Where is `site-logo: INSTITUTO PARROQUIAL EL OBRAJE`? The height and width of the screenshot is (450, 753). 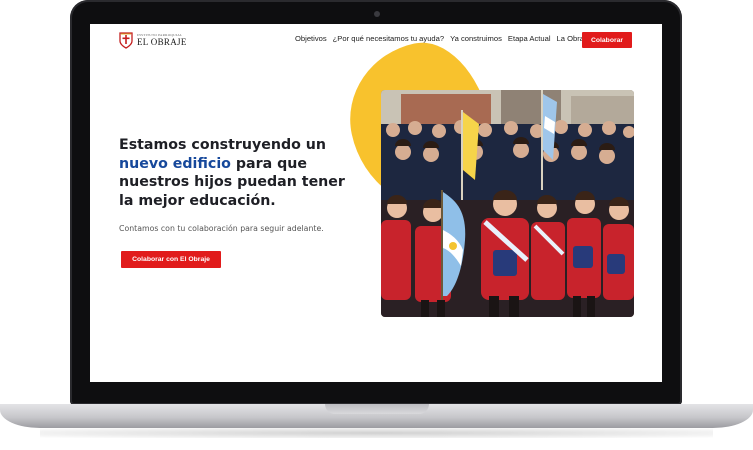 site-logo: INSTITUTO PARROQUIAL EL OBRAJE is located at coordinates (153, 40).